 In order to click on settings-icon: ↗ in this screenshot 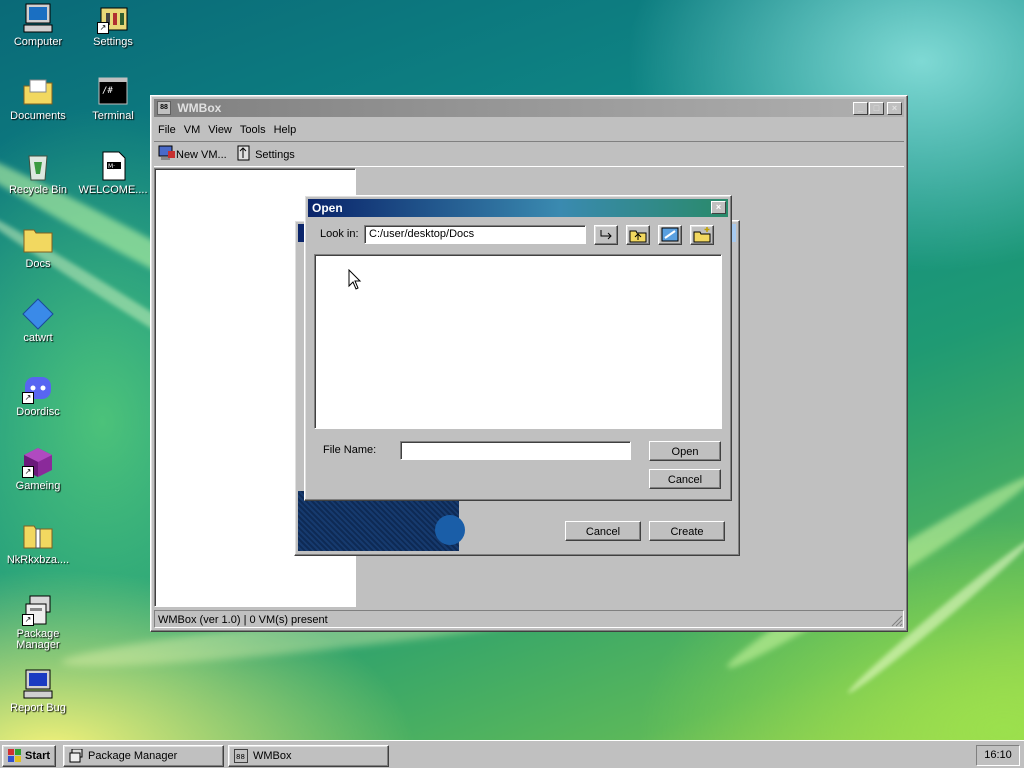, I will do `click(113, 18)`.